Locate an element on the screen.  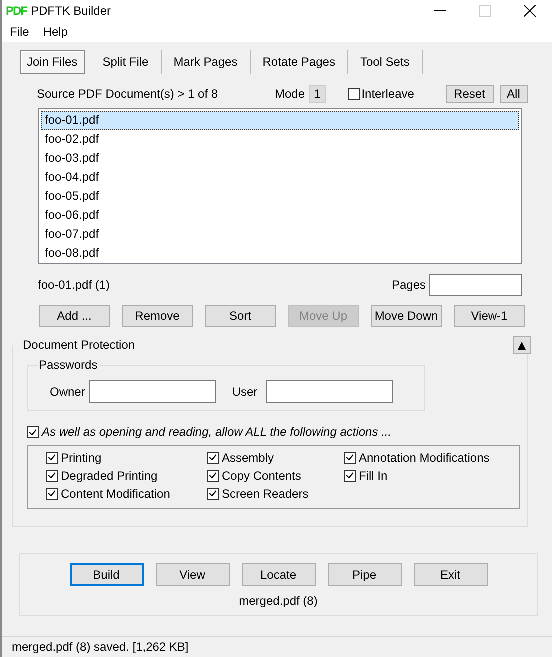
permission-label: Copy Contents is located at coordinates (262, 475).